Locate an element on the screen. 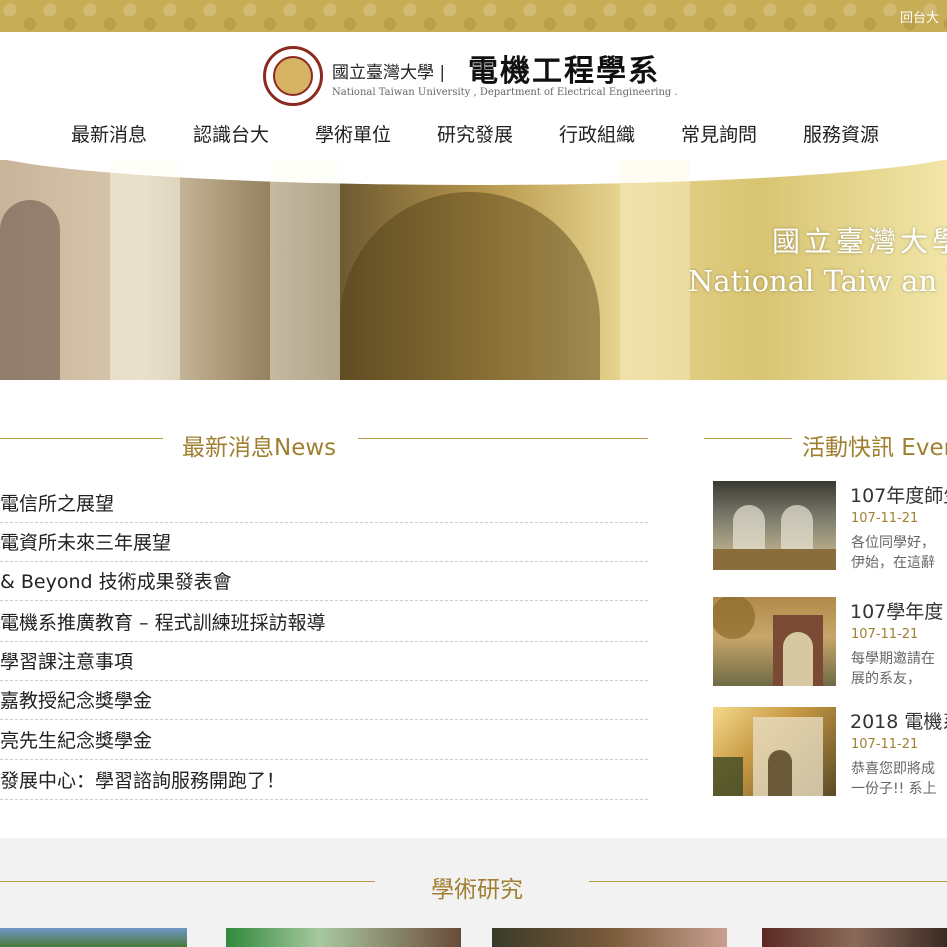  news-item: 亮先生紀念獎學金 is located at coordinates (324, 740).